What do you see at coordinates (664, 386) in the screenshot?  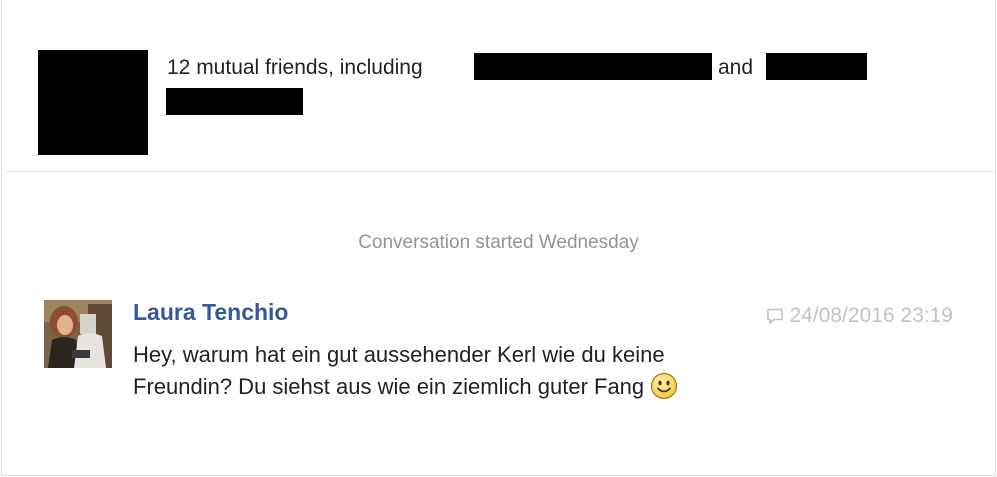 I see `smiley-face-icon` at bounding box center [664, 386].